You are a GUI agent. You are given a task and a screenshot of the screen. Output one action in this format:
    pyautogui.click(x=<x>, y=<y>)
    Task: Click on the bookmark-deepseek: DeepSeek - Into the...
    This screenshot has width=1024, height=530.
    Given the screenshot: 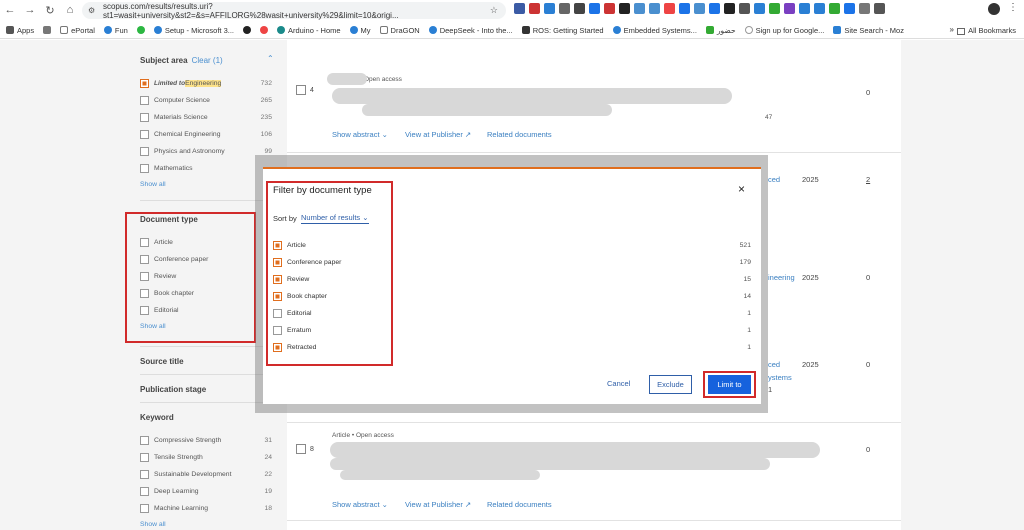 What is the action you would take?
    pyautogui.click(x=470, y=30)
    